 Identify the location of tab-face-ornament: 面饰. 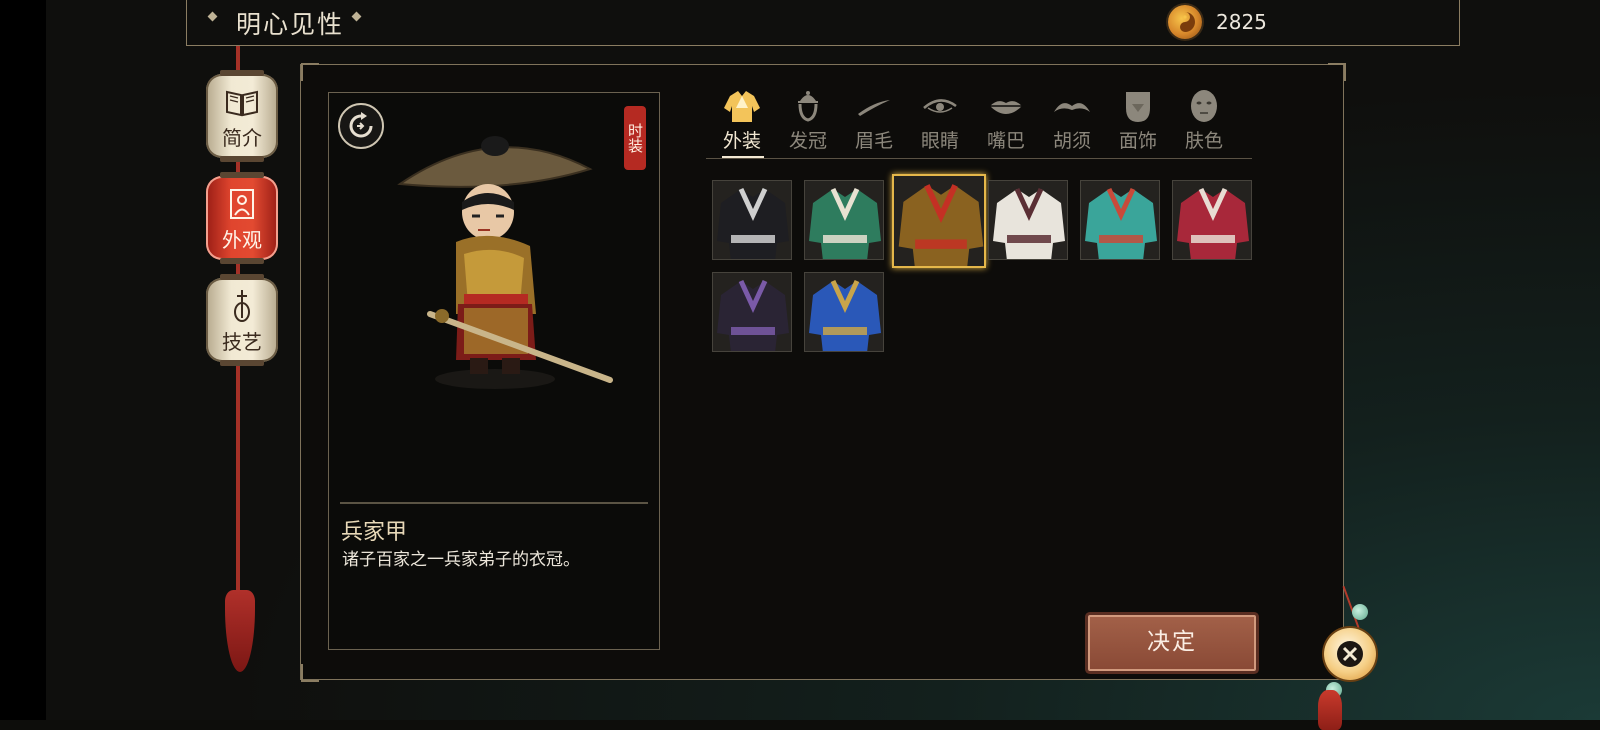
(1138, 121).